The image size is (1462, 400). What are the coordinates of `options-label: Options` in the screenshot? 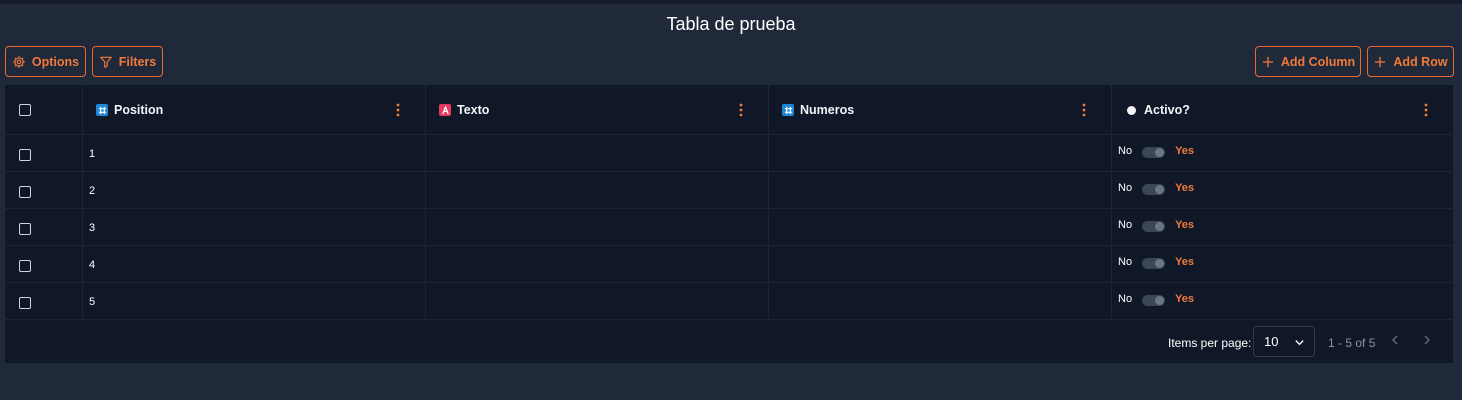 It's located at (55, 61).